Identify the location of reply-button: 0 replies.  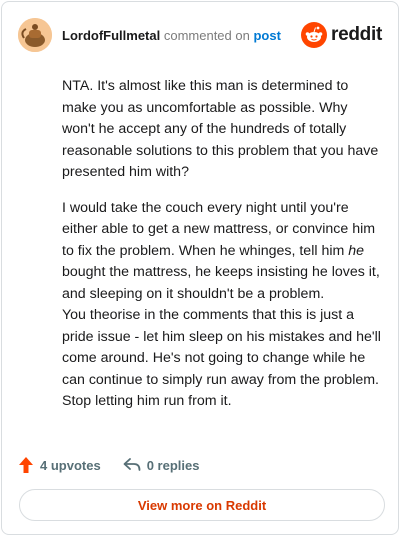
(161, 465).